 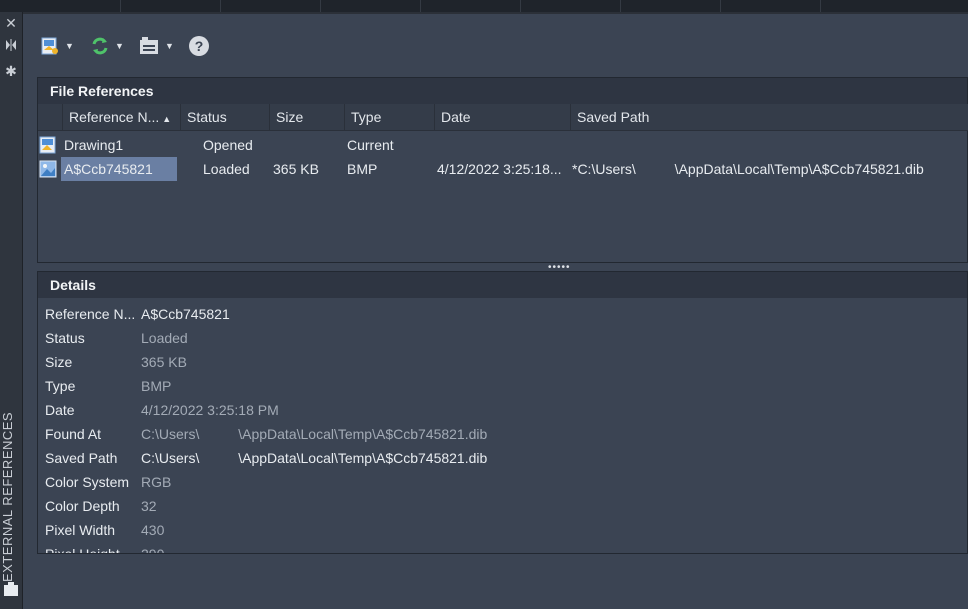 I want to click on detail-row: Pixel Width 430, so click(x=502, y=530).